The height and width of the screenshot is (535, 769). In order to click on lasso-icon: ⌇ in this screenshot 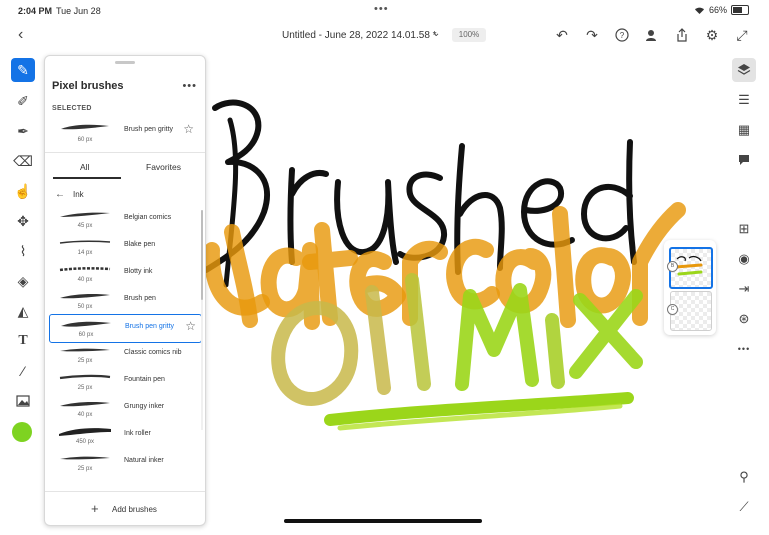, I will do `click(23, 251)`.